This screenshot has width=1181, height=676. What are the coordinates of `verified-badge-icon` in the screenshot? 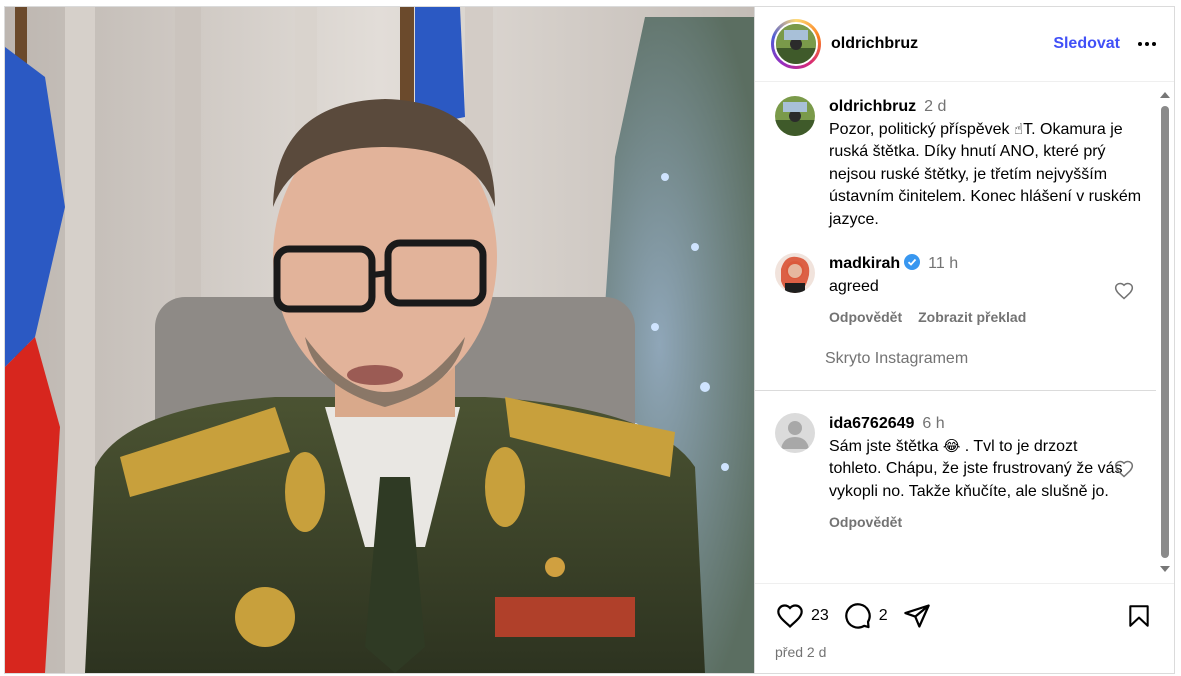 It's located at (912, 262).